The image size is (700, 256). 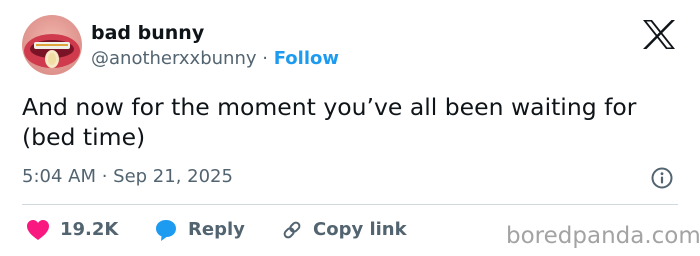 I want to click on heart-icon, so click(x=38, y=230).